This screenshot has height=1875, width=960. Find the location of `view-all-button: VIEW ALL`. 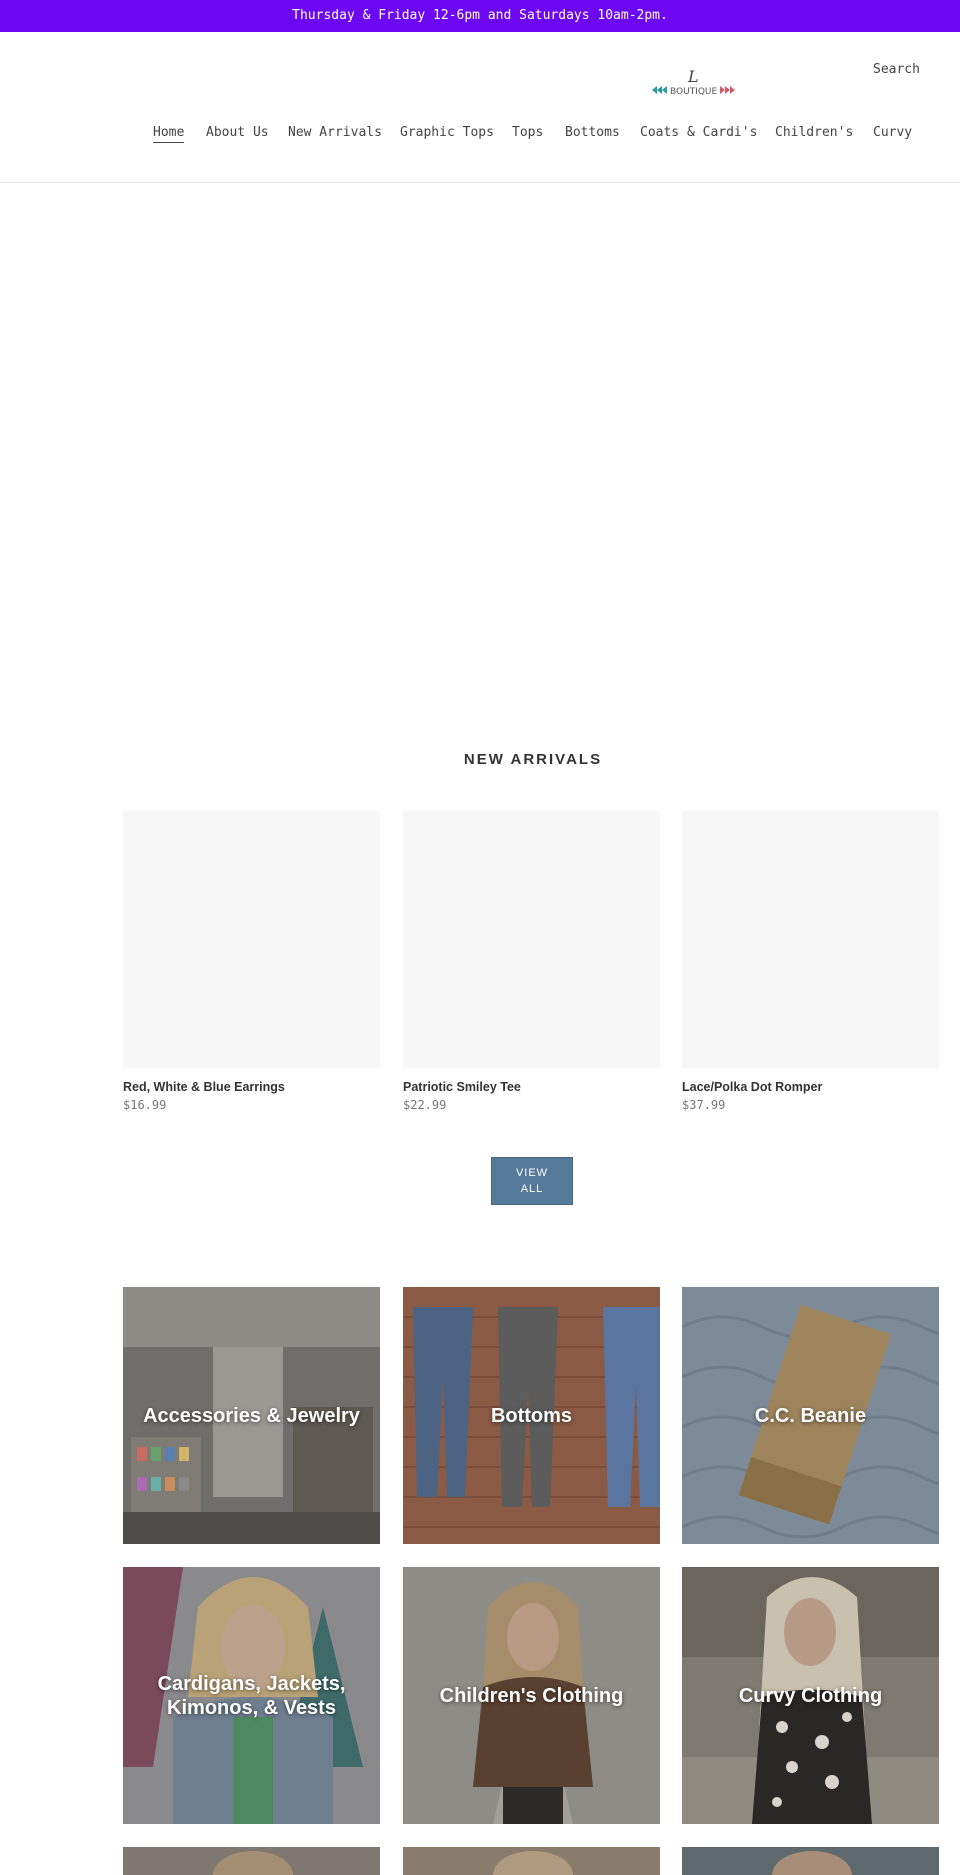

view-all-button: VIEW ALL is located at coordinates (532, 1181).